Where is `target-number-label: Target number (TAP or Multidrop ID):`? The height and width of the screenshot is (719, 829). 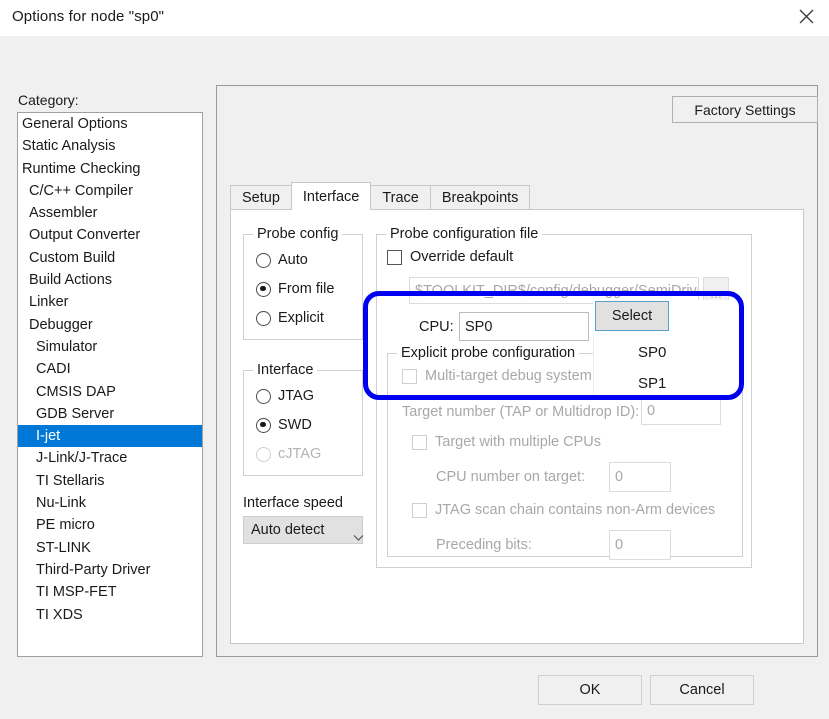 target-number-label: Target number (TAP or Multidrop ID): is located at coordinates (521, 412).